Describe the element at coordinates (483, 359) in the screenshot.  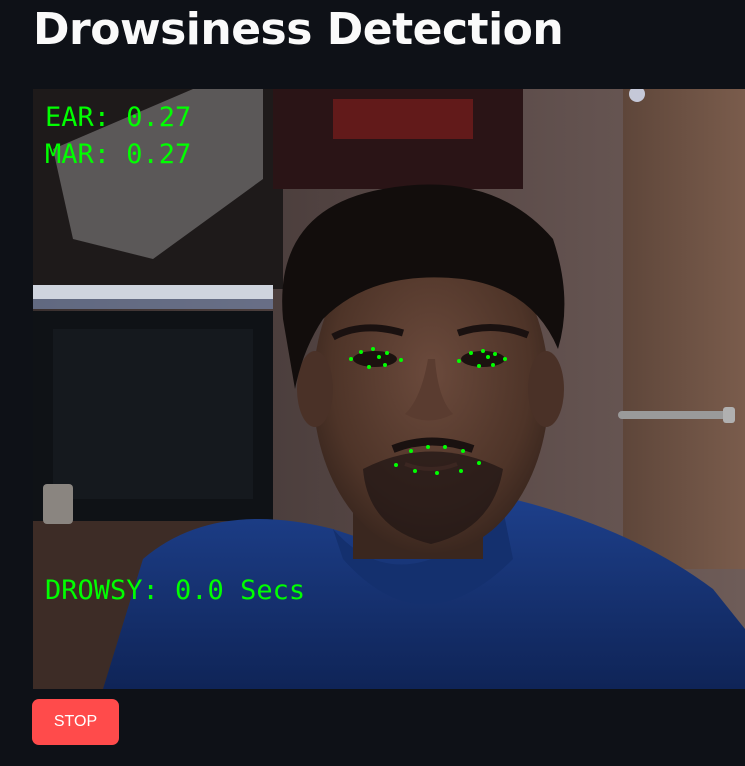
I see `right-eye` at that location.